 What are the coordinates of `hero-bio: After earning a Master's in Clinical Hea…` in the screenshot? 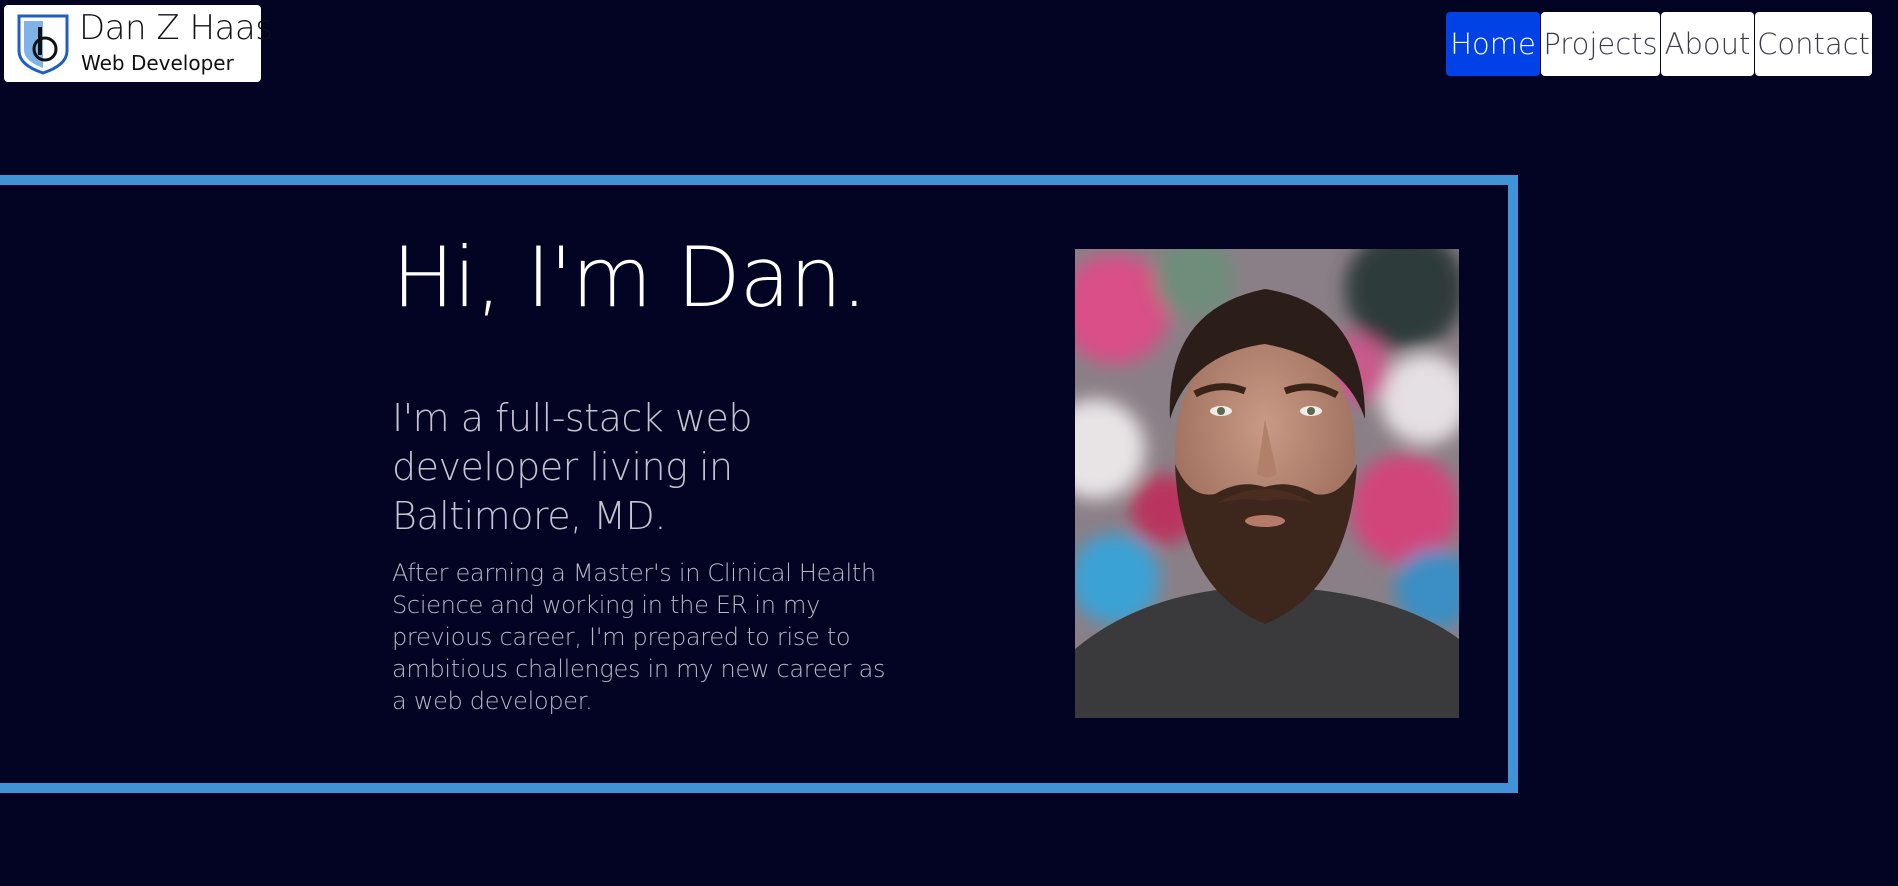 It's located at (639, 637).